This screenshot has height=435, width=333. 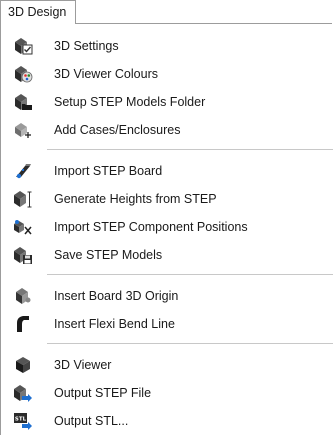 I want to click on menu-item-output-step-file: Output STEP File, so click(x=167, y=393).